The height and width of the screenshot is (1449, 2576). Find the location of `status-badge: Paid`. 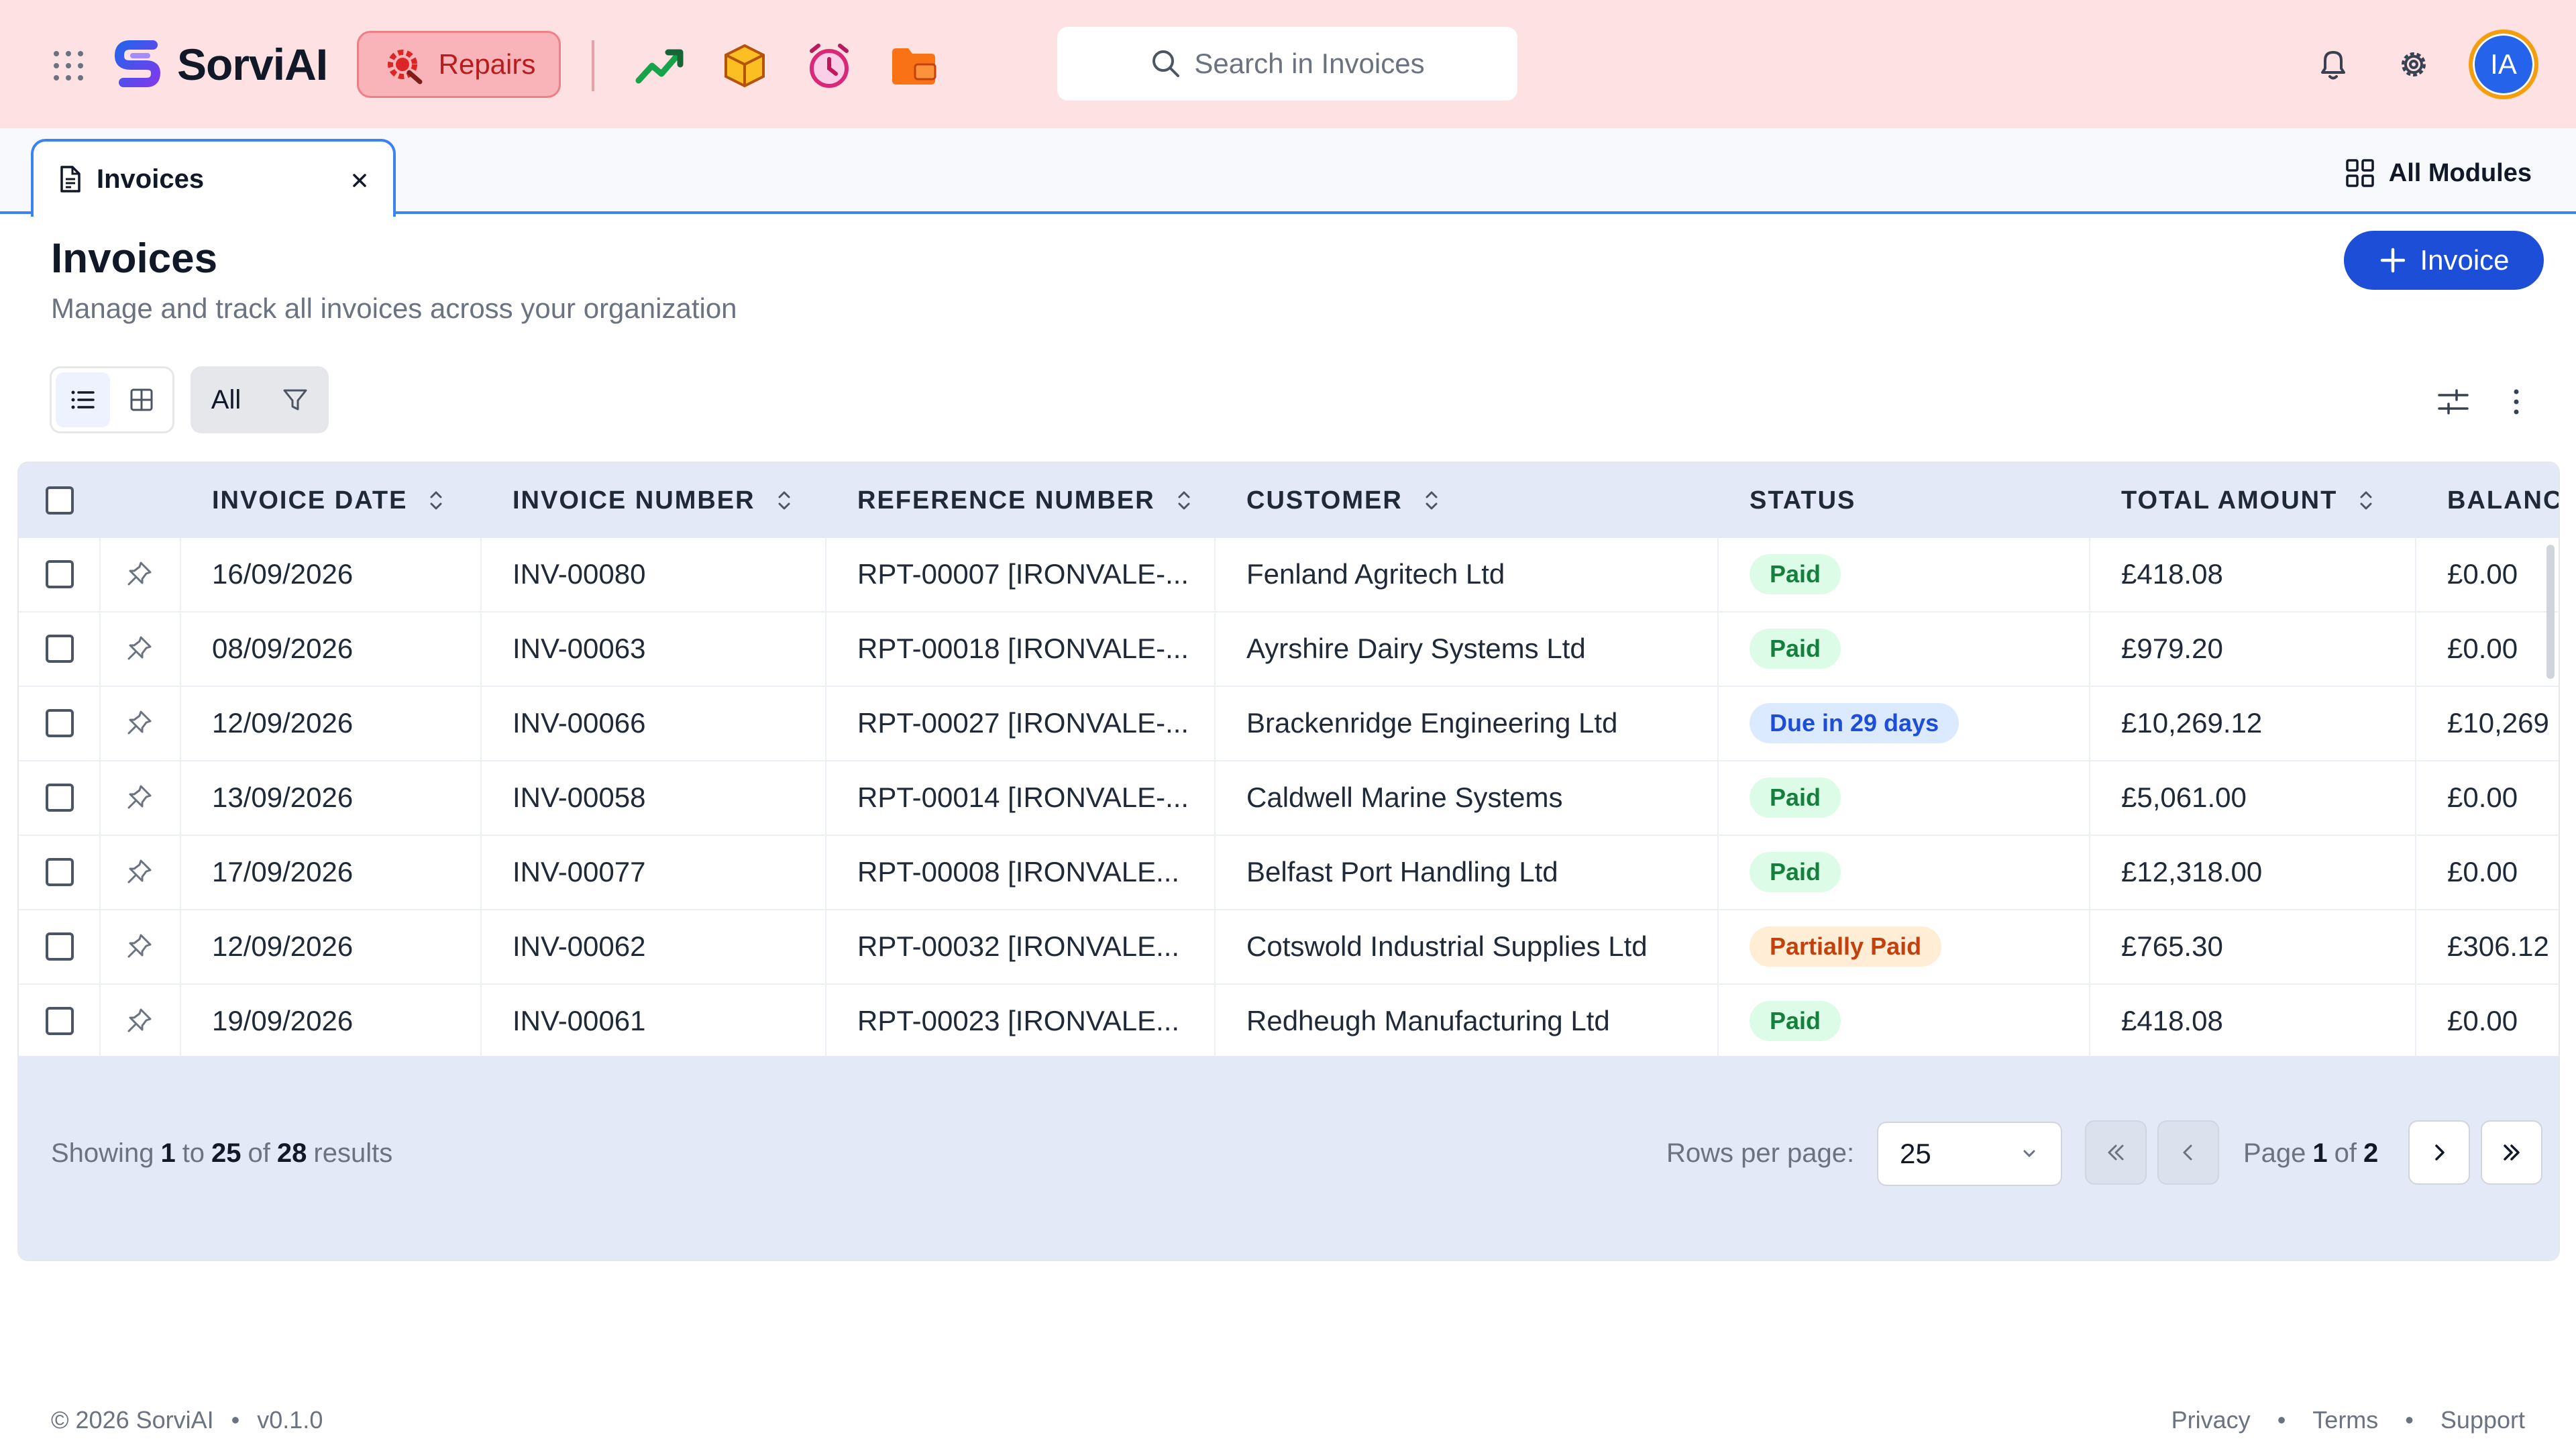

status-badge: Paid is located at coordinates (1795, 574).